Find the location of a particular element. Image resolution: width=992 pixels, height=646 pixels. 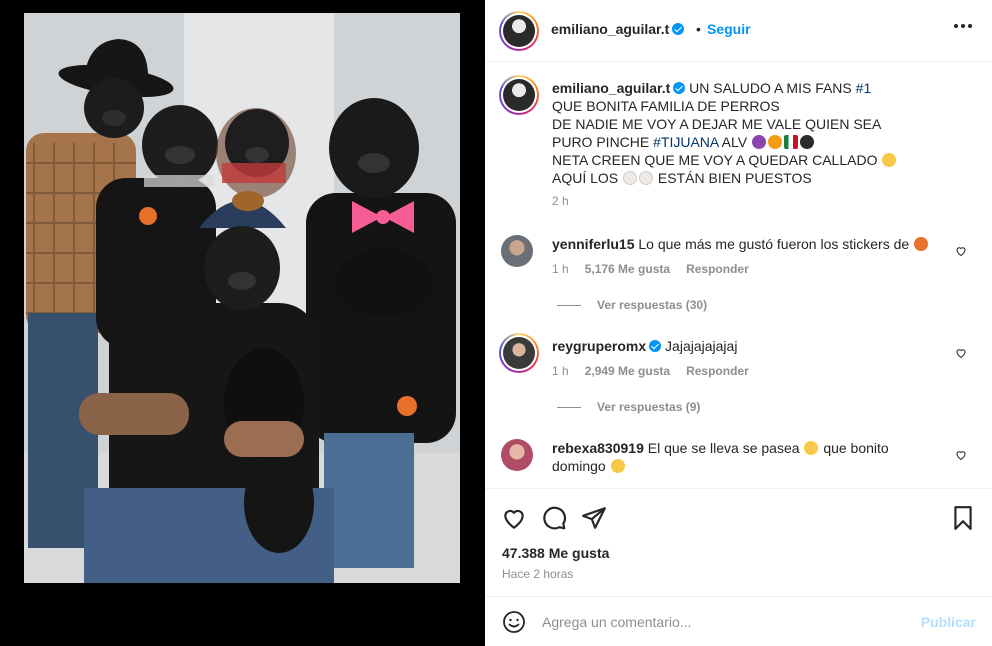

author-username: emiliano_aguilar.t is located at coordinates (618, 29).